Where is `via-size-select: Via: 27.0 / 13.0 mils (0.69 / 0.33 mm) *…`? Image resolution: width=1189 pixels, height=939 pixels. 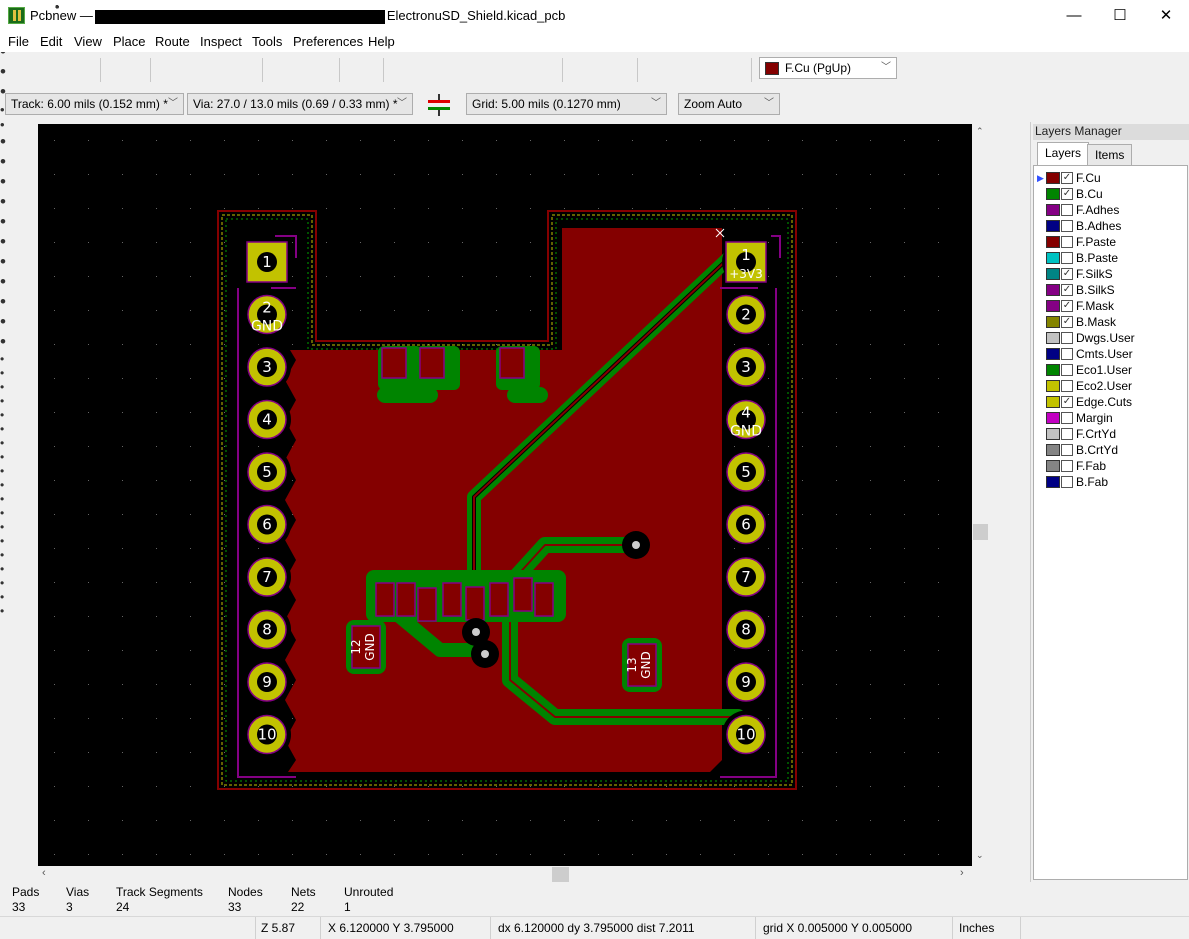
via-size-select: Via: 27.0 / 13.0 mils (0.69 / 0.33 mm) *… is located at coordinates (300, 104).